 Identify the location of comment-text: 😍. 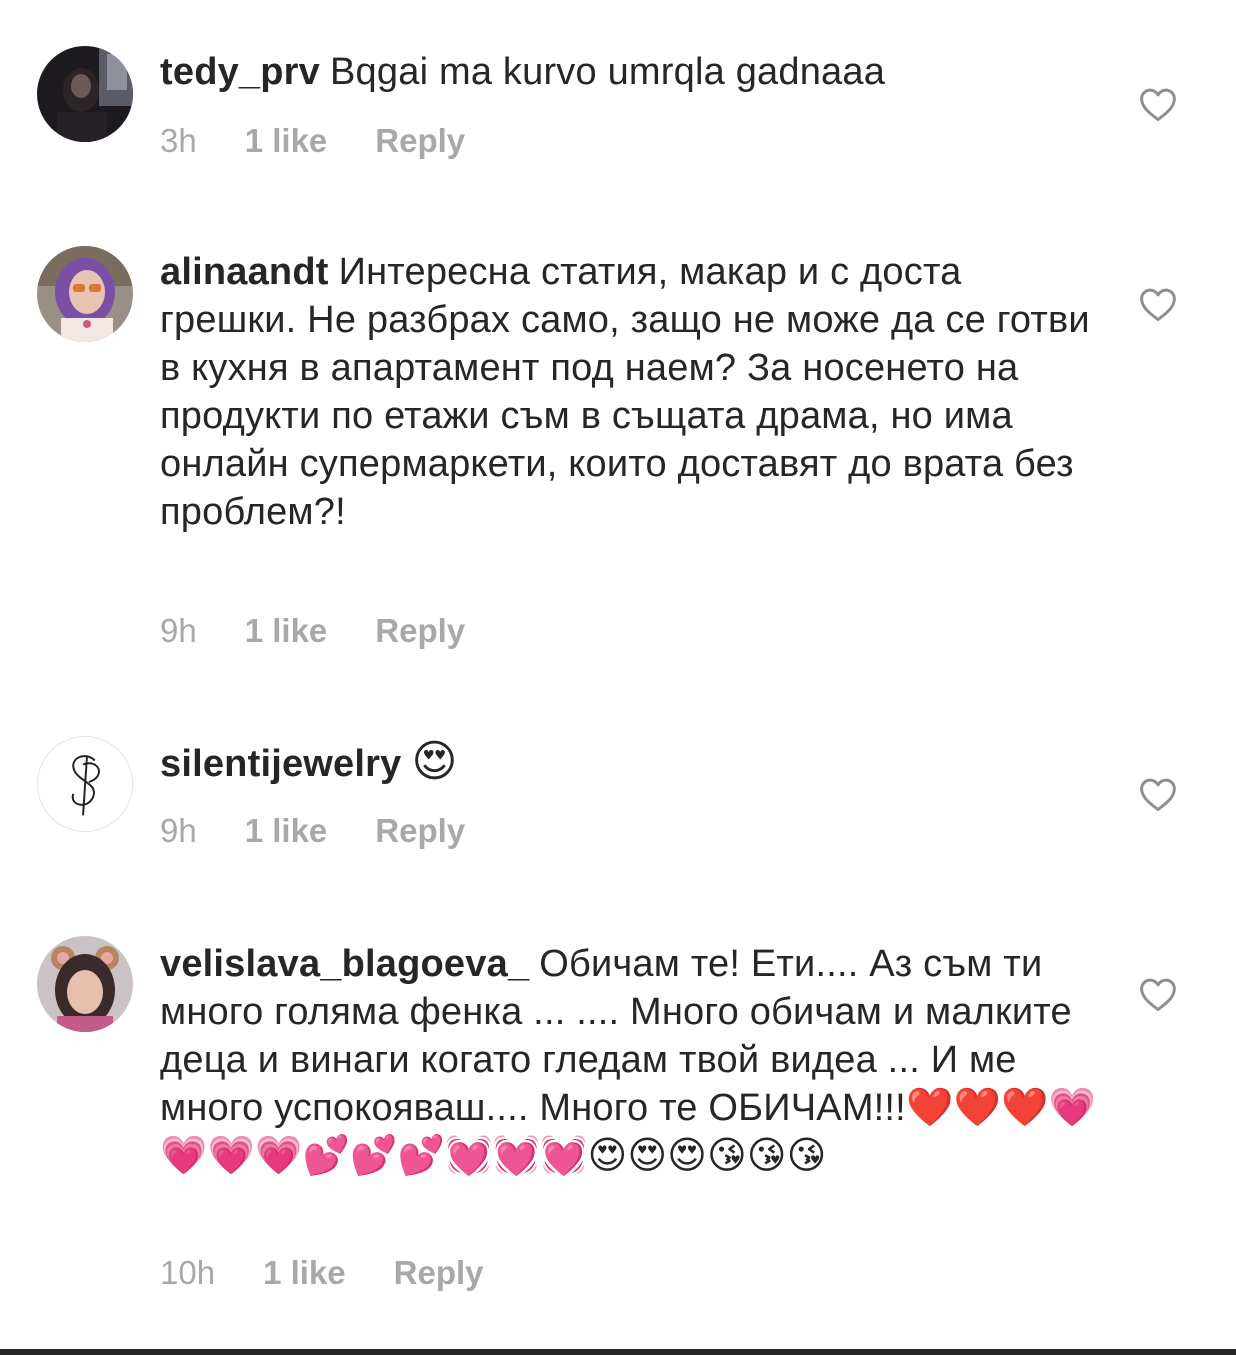
(434, 761).